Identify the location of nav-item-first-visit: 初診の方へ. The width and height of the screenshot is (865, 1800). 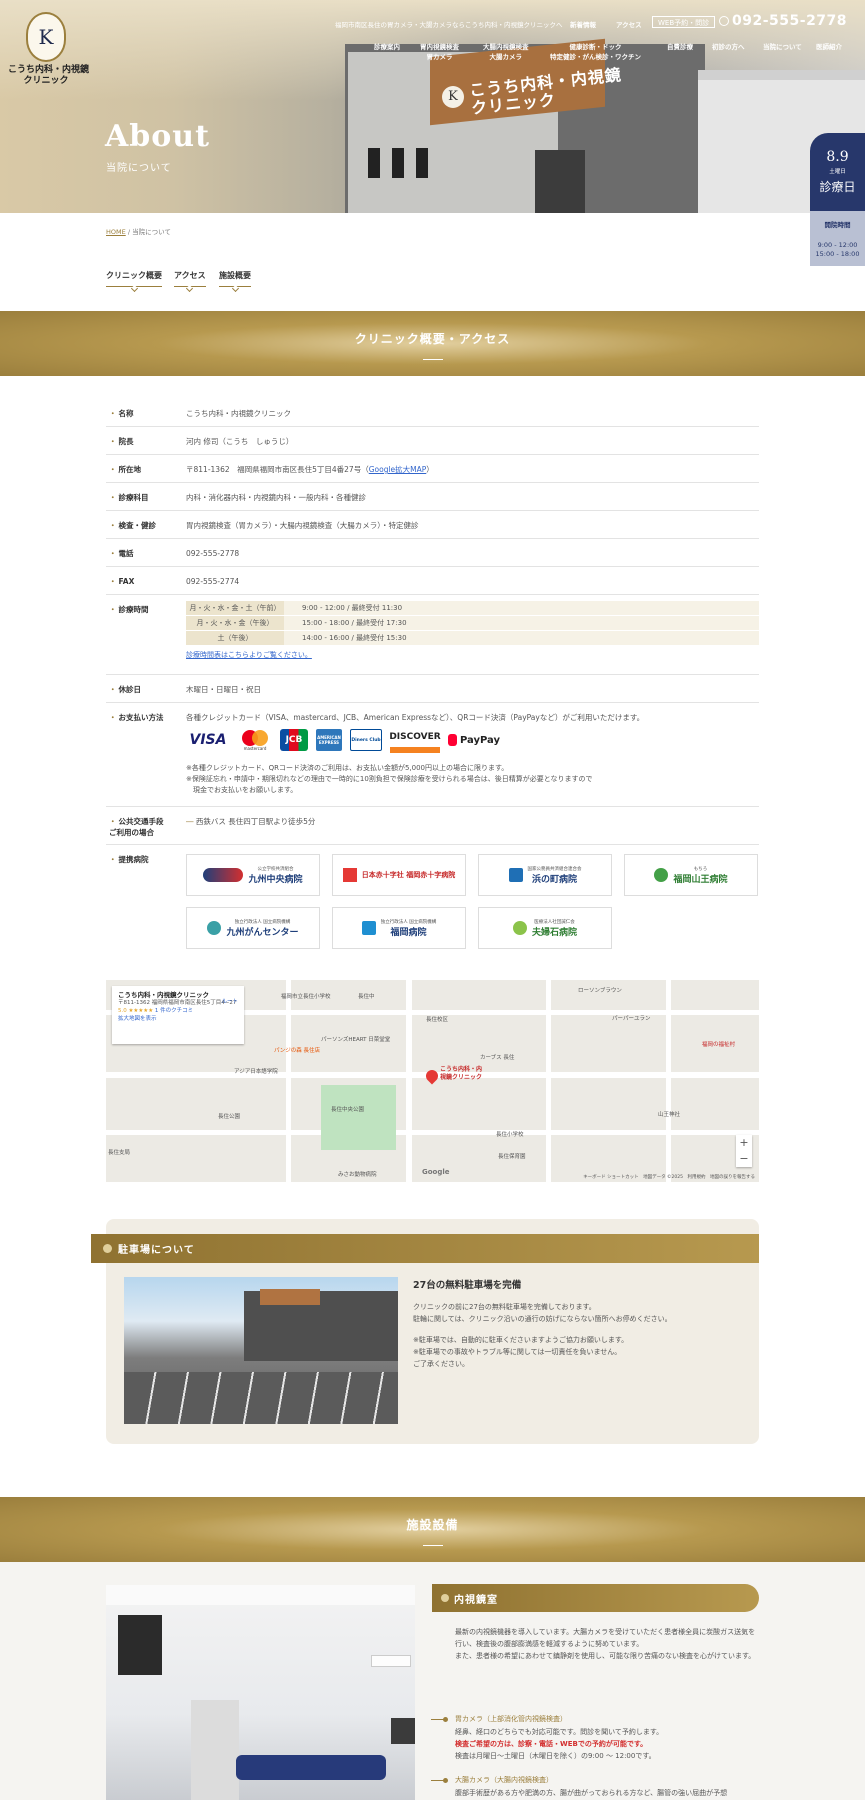
(728, 47).